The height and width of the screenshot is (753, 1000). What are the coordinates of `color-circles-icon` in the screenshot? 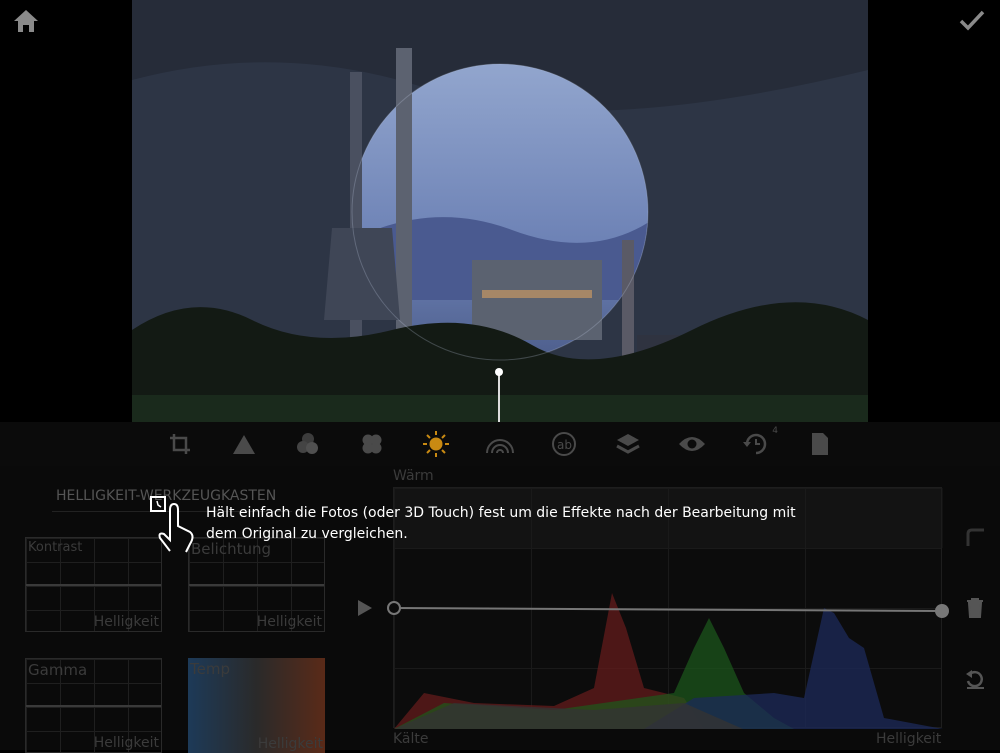 It's located at (307, 443).